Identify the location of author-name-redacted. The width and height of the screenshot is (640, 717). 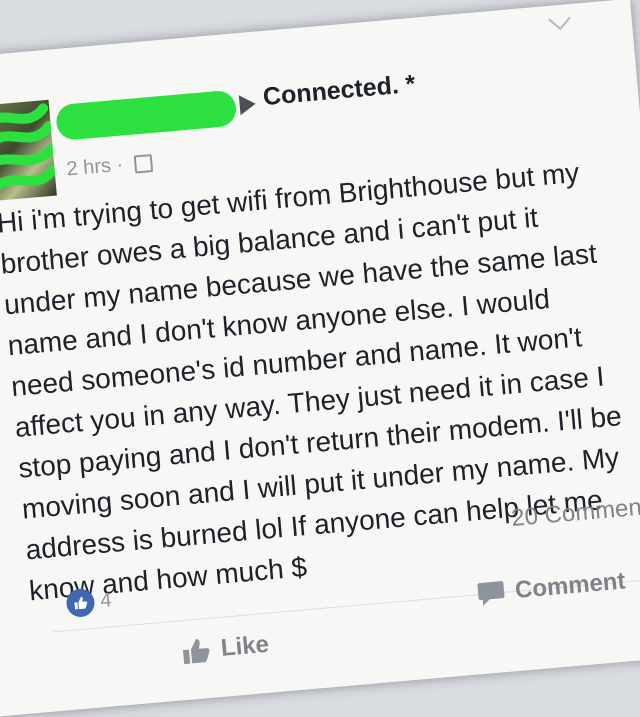
(146, 115).